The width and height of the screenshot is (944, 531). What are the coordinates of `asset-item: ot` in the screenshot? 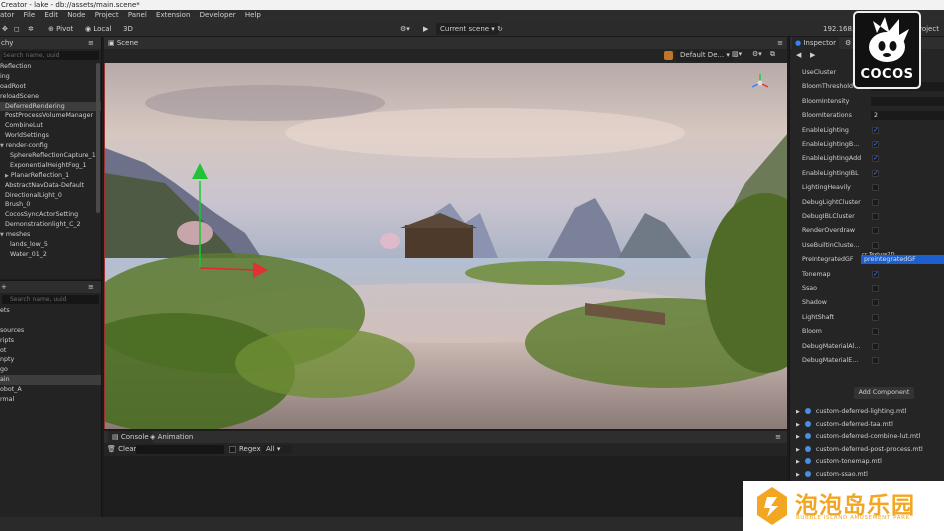 It's located at (50, 351).